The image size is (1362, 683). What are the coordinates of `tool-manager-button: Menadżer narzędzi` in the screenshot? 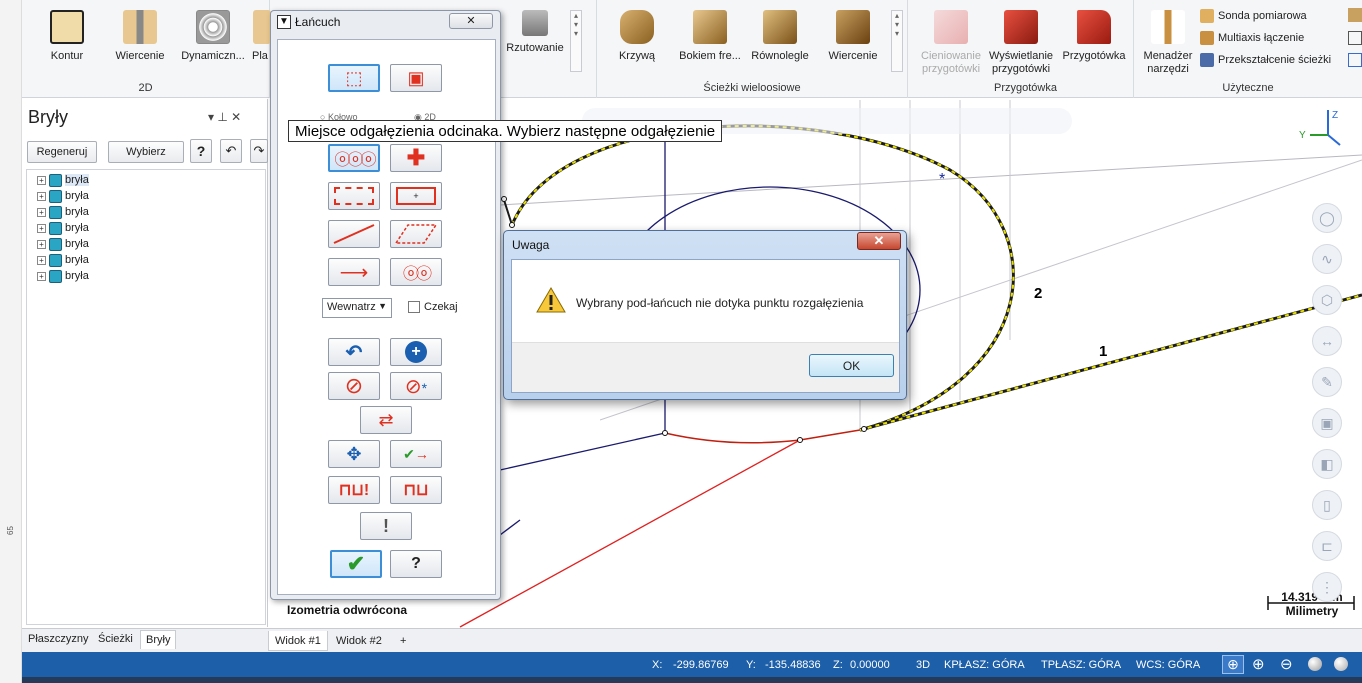 It's located at (1168, 43).